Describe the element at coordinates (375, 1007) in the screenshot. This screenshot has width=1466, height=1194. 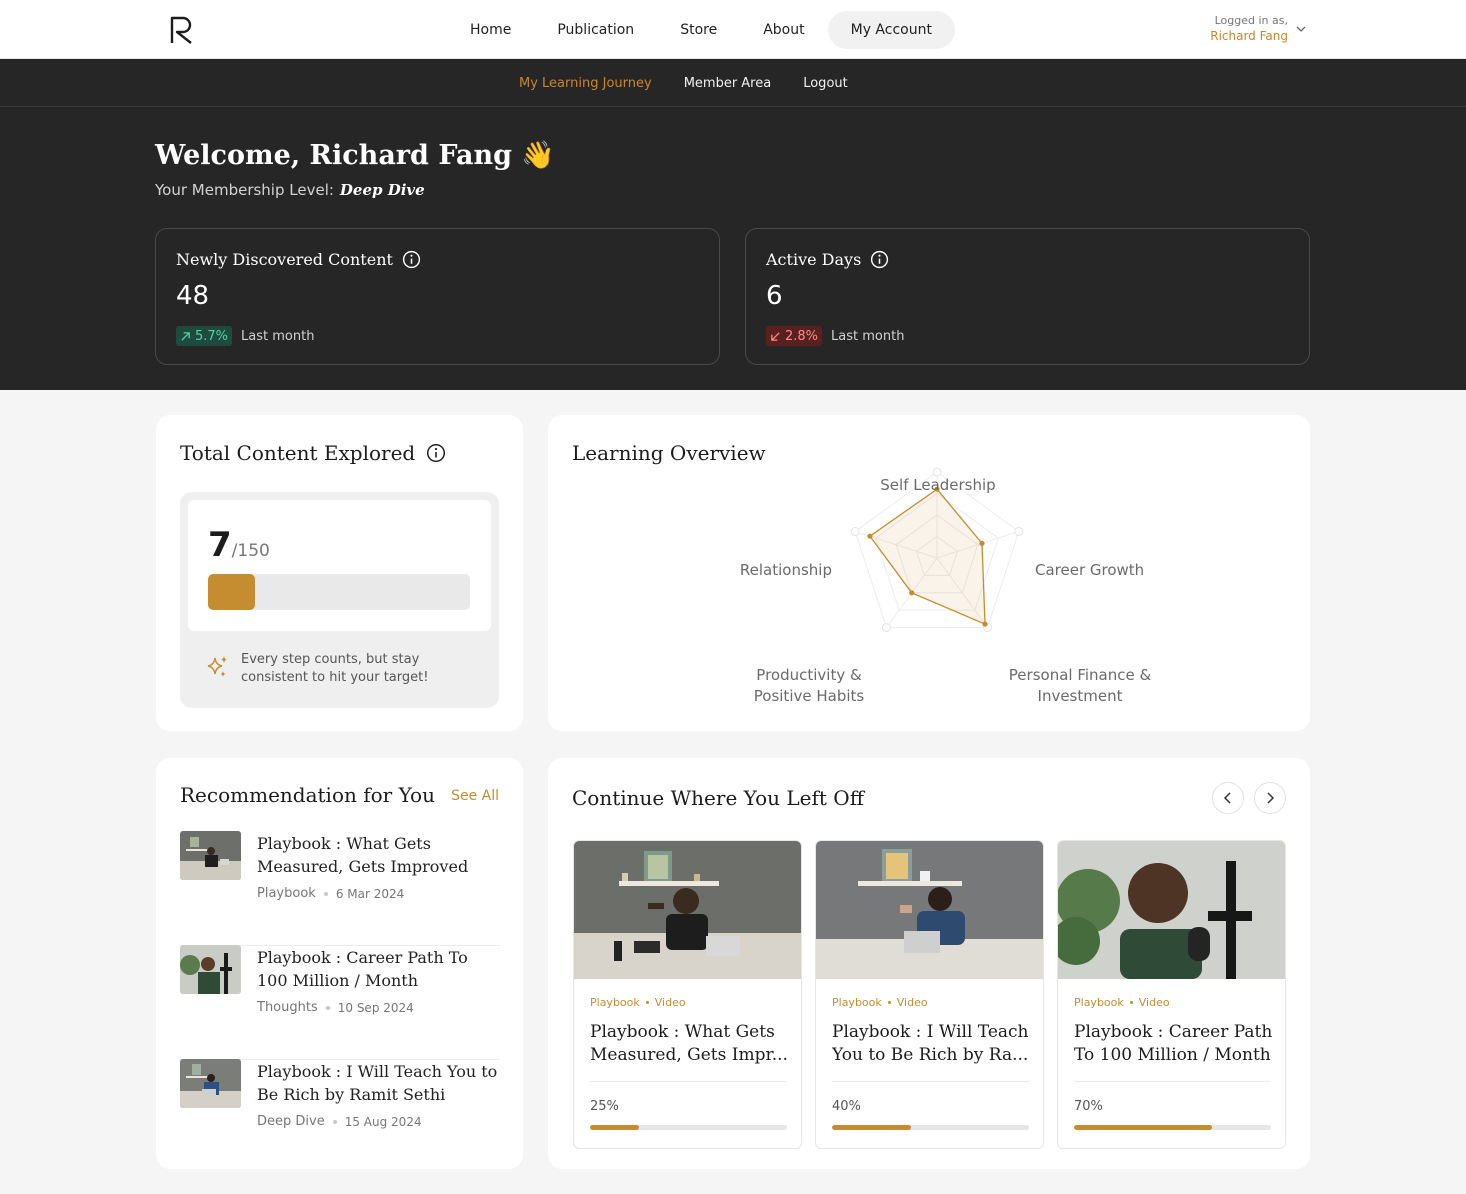
I see `recommendation-date: 10 Sep 2024` at that location.